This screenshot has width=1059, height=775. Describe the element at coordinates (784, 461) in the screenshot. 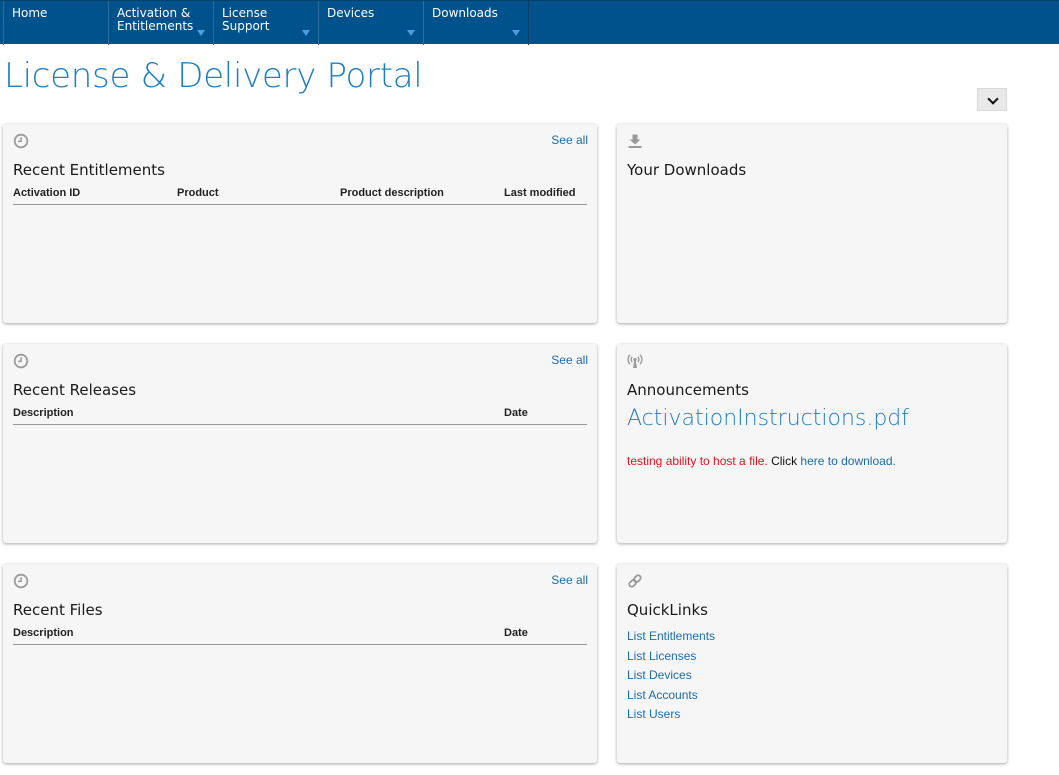

I see `announcement-text-click: Click` at that location.